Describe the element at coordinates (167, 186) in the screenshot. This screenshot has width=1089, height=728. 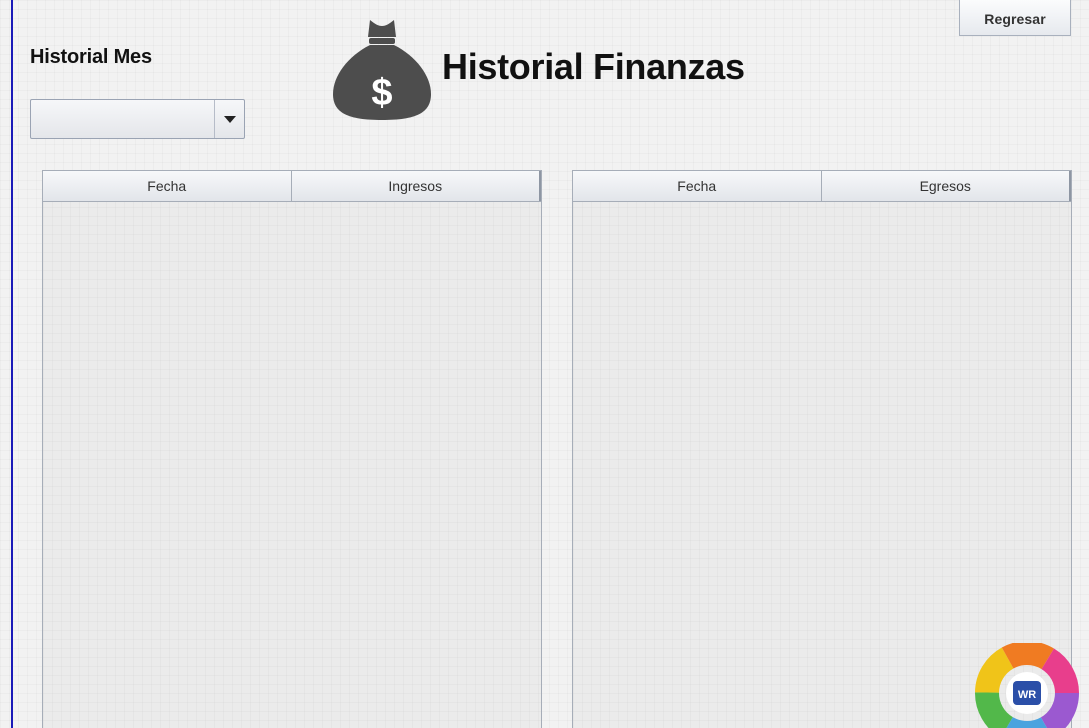
I see `income-date-column-header: Fecha` at that location.